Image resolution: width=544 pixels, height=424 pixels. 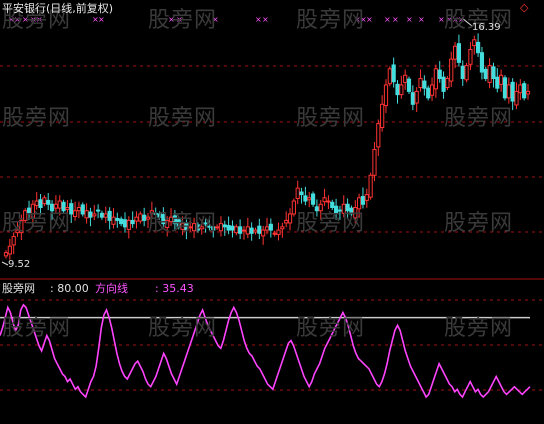 What do you see at coordinates (174, 288) in the screenshot?
I see `series-value: : 35.43` at bounding box center [174, 288].